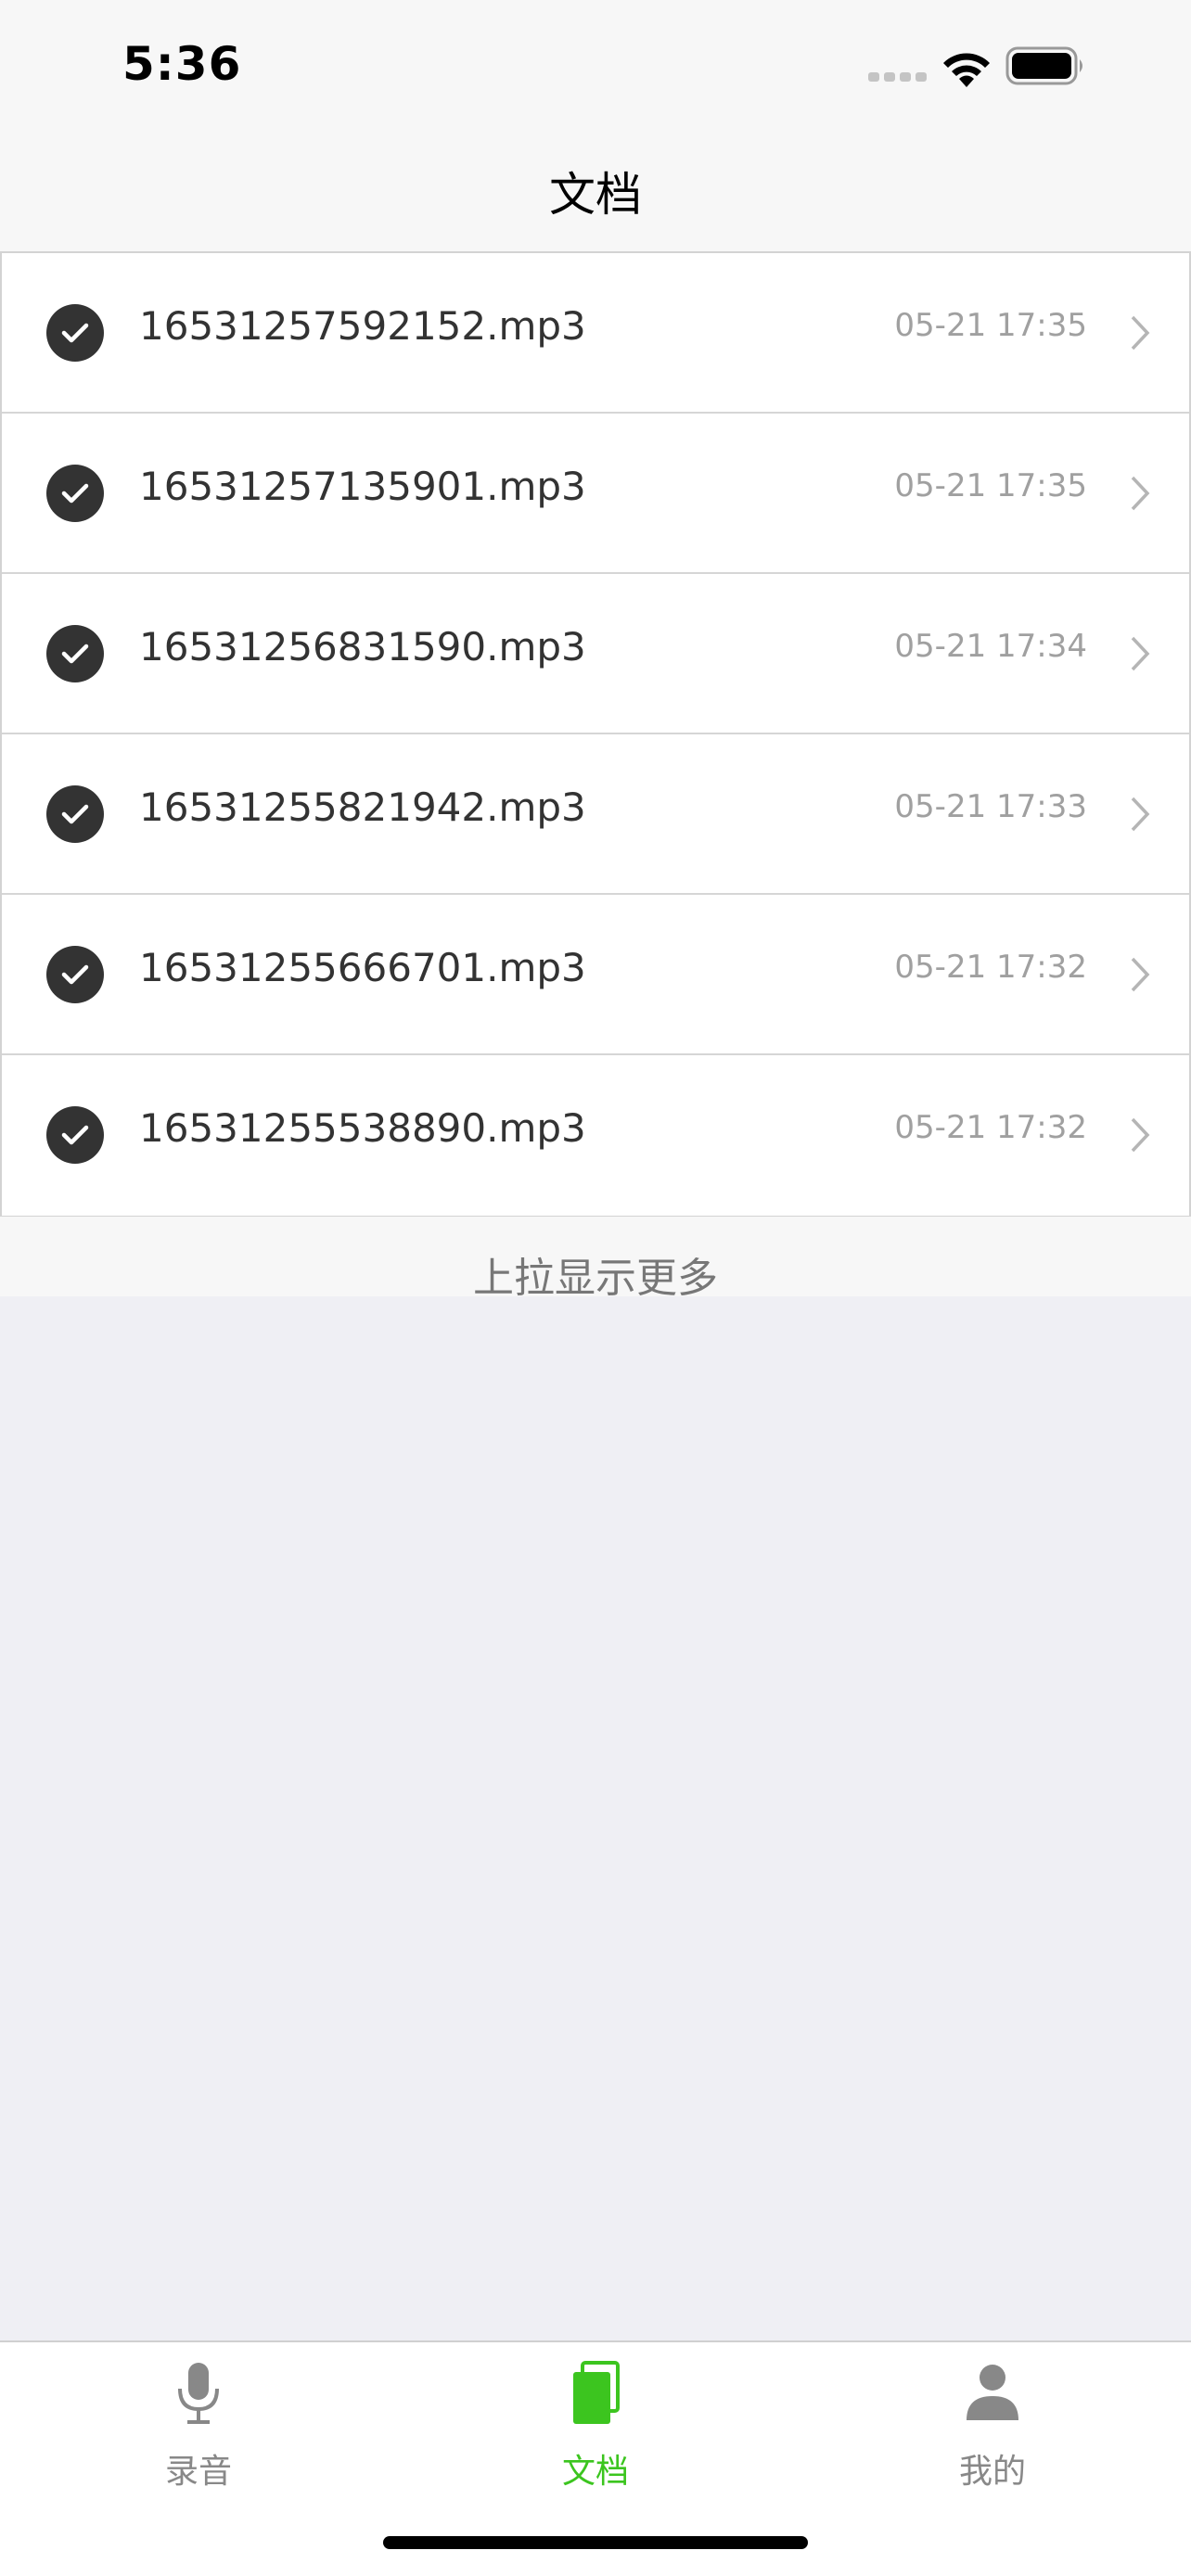  I want to click on file-row: 16531257135901.mp3 05-21 17:35, so click(595, 494).